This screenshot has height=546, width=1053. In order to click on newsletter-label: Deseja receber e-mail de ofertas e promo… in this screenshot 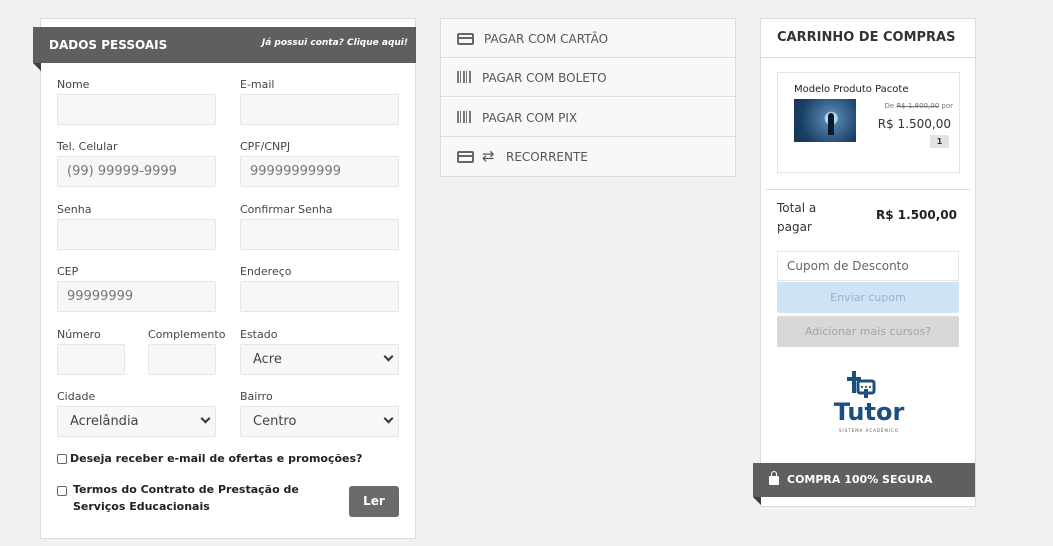, I will do `click(216, 458)`.